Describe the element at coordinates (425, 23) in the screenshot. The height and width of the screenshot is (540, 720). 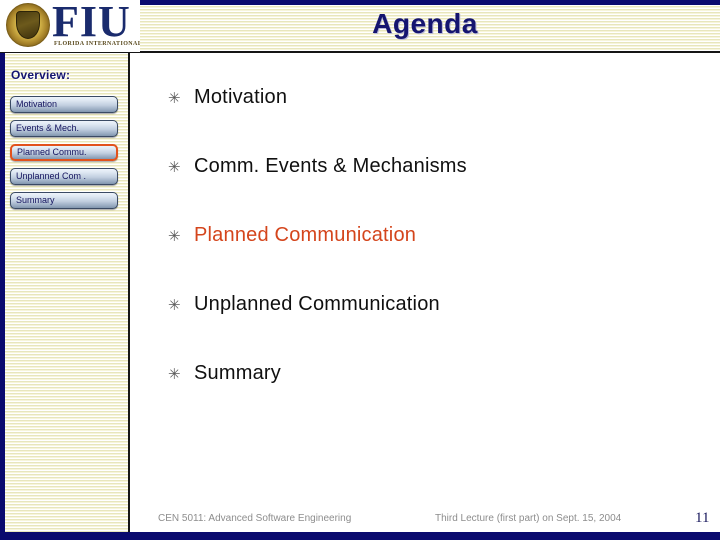
I see `page-title: Agenda` at that location.